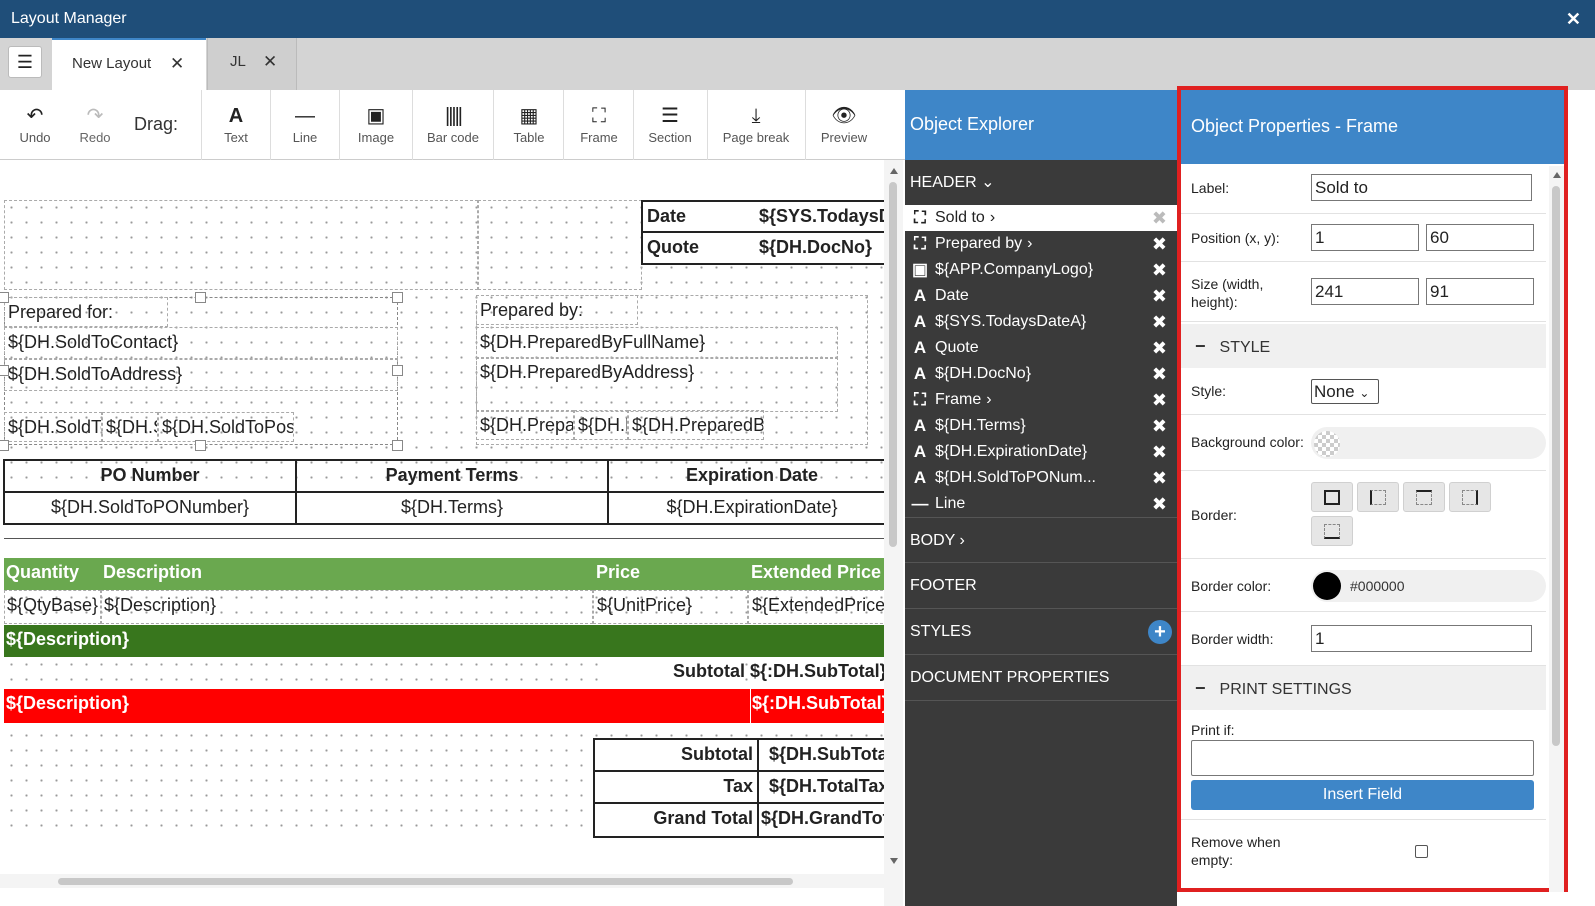 The image size is (1595, 906). I want to click on horizontal-scroll-thumb, so click(425, 881).